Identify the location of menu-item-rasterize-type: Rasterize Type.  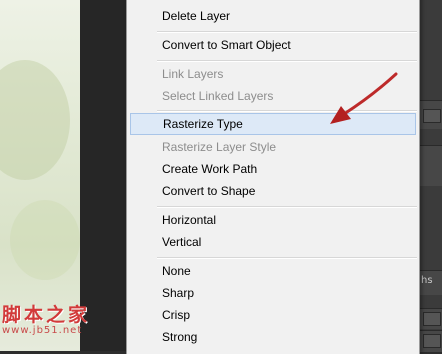
(273, 124).